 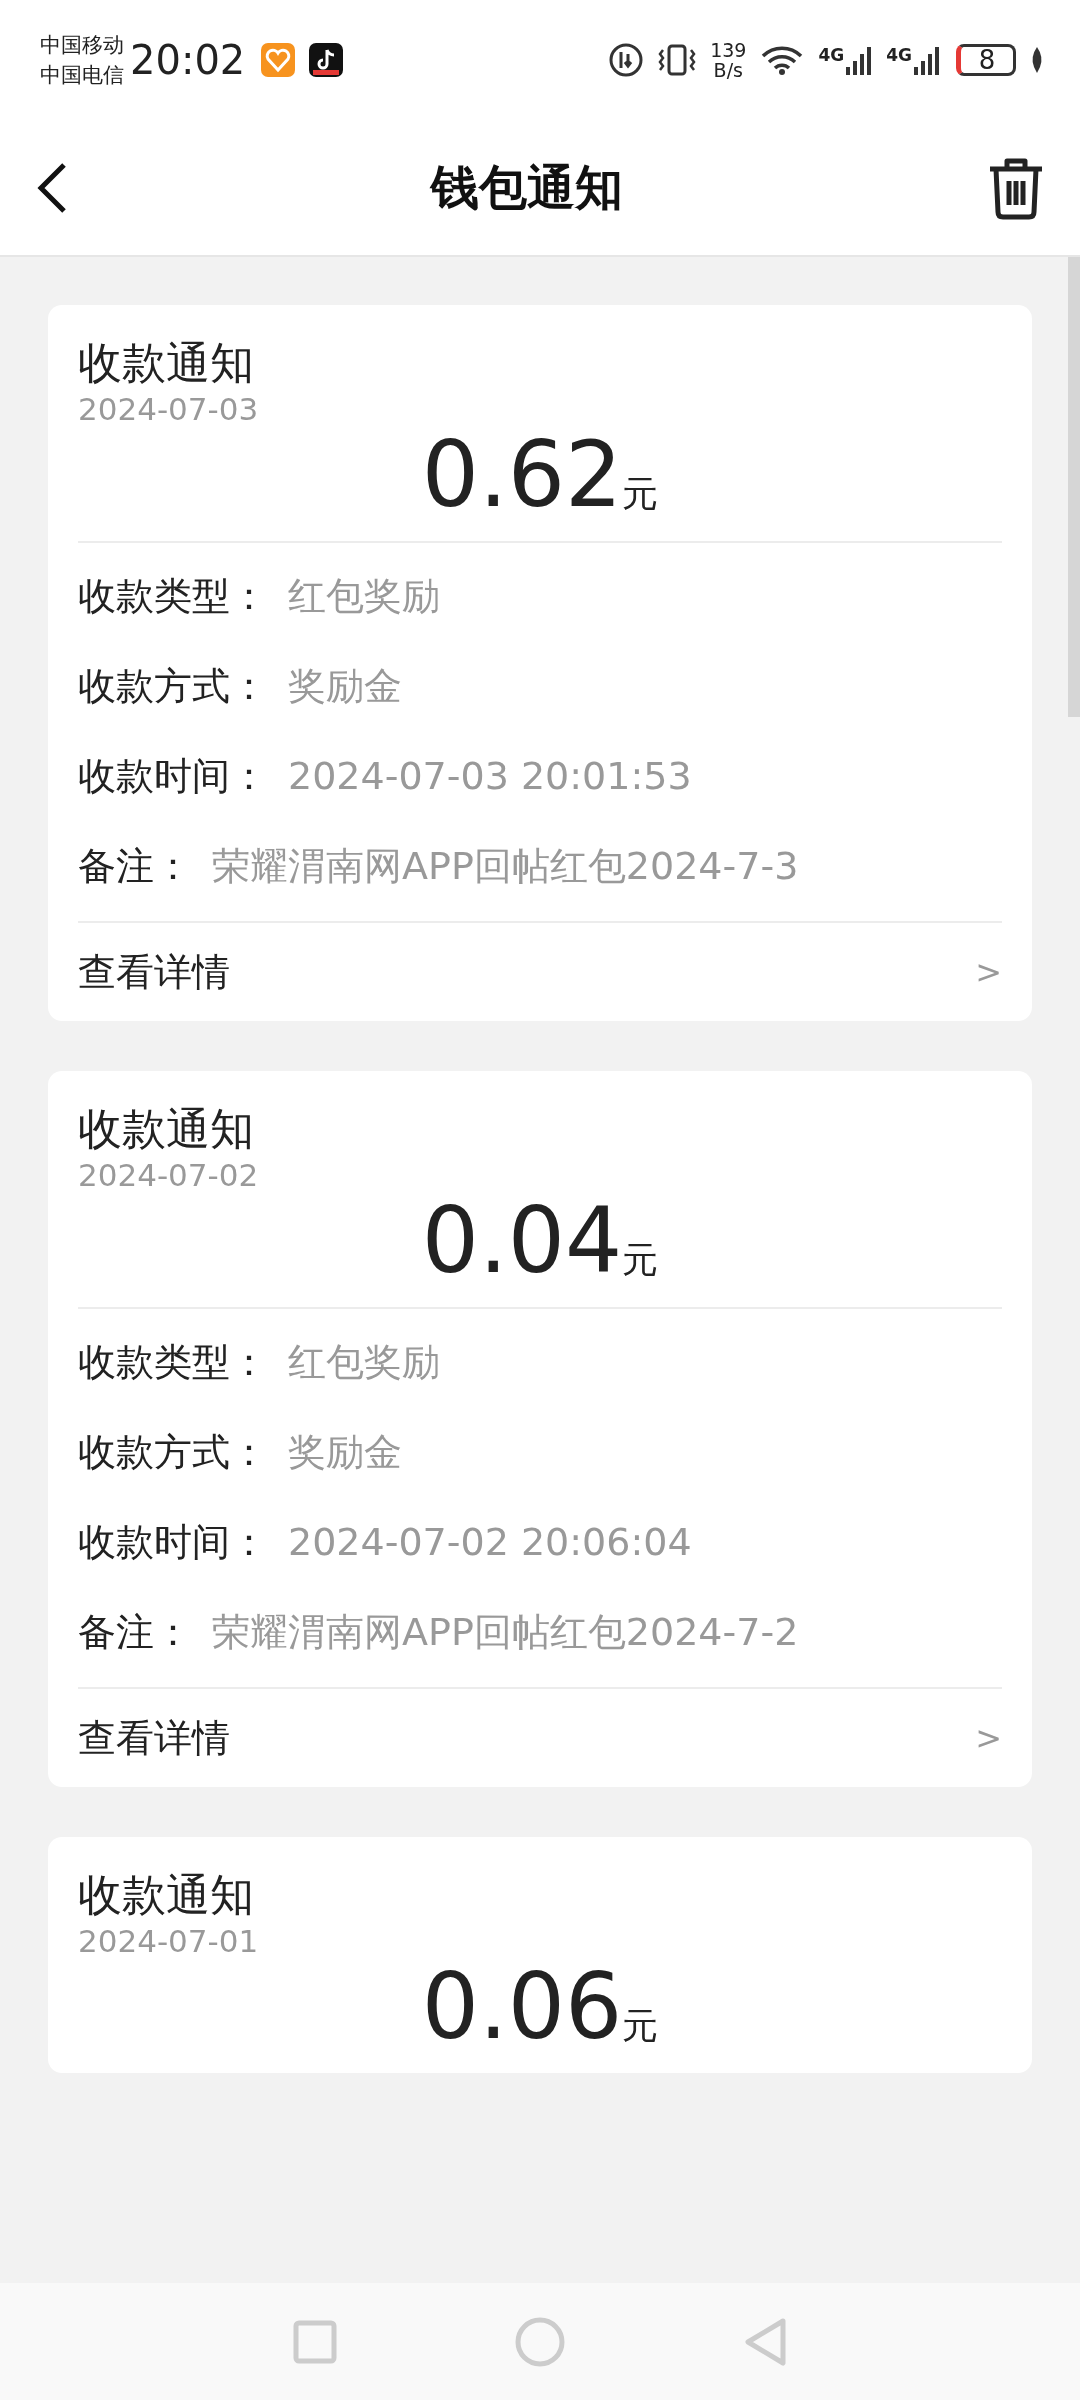 I want to click on field-value: 2024-07-03 20:01:53, so click(x=490, y=776).